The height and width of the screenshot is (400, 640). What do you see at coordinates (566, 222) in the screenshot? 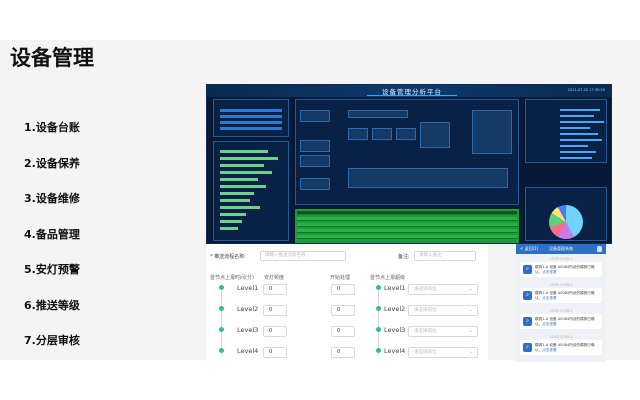
I see `pie-chart-graphic` at bounding box center [566, 222].